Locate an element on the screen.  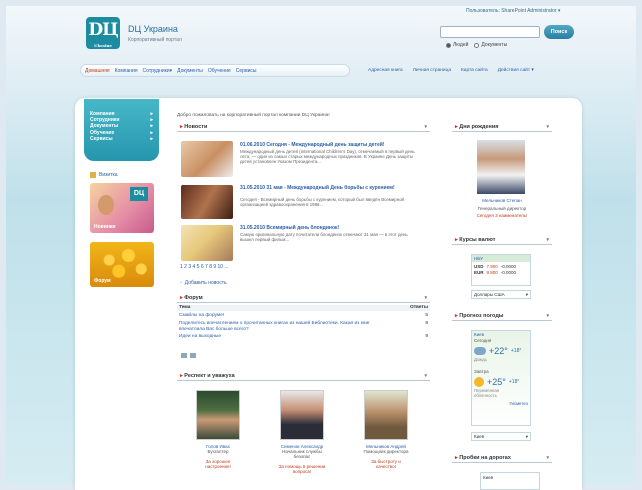
scope-docs-radio: Документы is located at coordinates (490, 45).